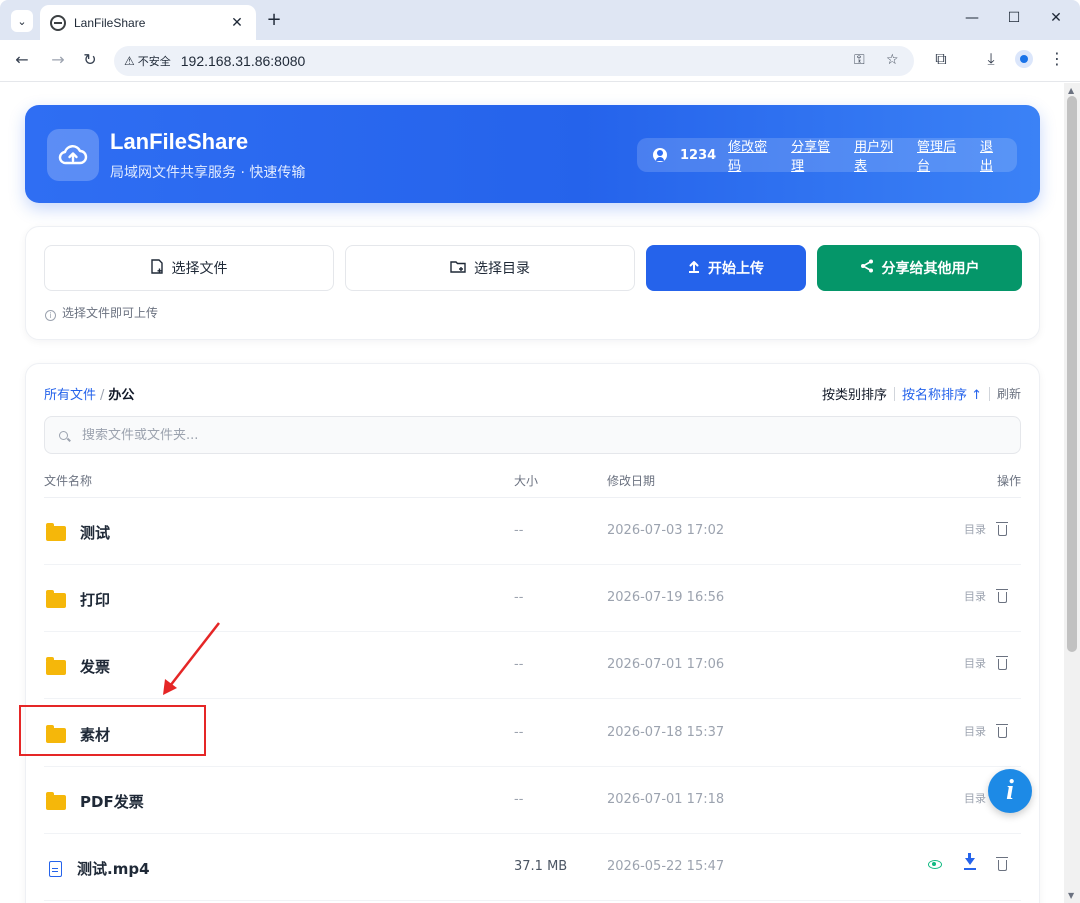 The width and height of the screenshot is (1080, 903). What do you see at coordinates (941, 59) in the screenshot?
I see `extensions-icon: ⧉` at bounding box center [941, 59].